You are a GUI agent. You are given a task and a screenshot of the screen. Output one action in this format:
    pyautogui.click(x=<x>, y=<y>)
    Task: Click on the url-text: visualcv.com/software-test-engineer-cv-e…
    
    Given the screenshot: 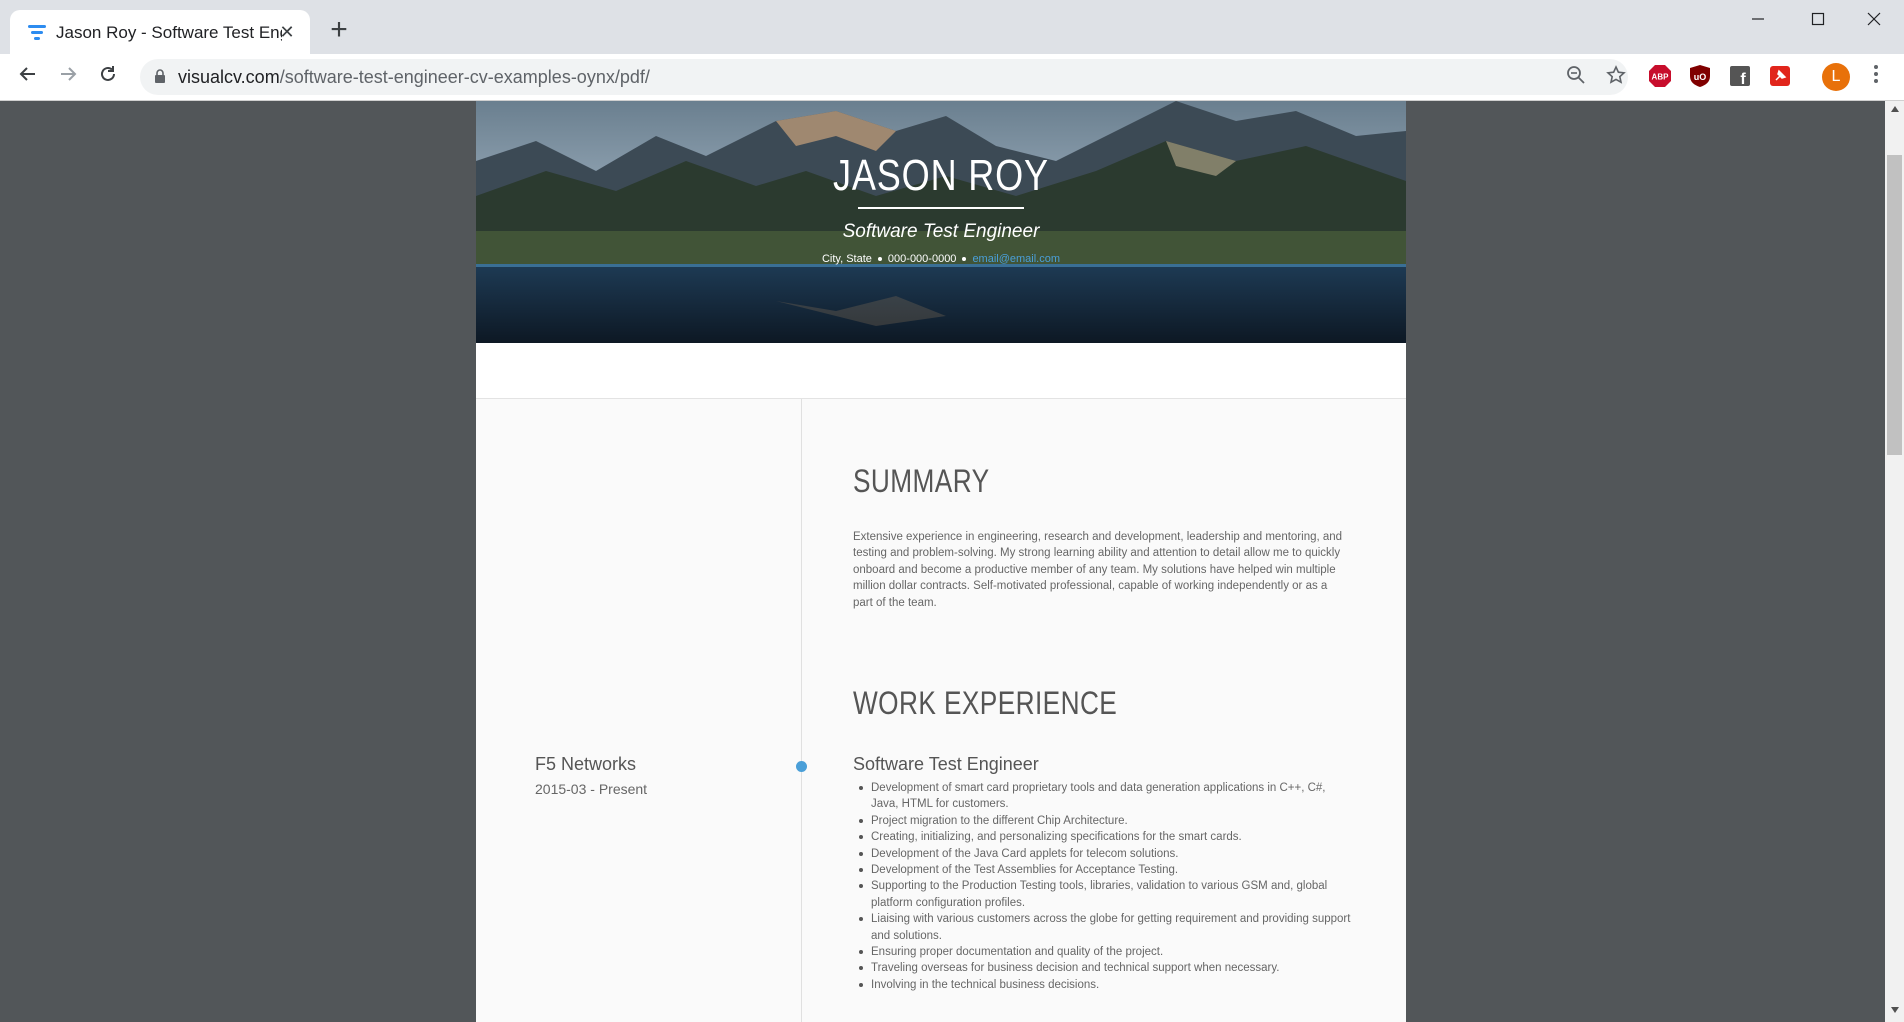 What is the action you would take?
    pyautogui.click(x=414, y=77)
    